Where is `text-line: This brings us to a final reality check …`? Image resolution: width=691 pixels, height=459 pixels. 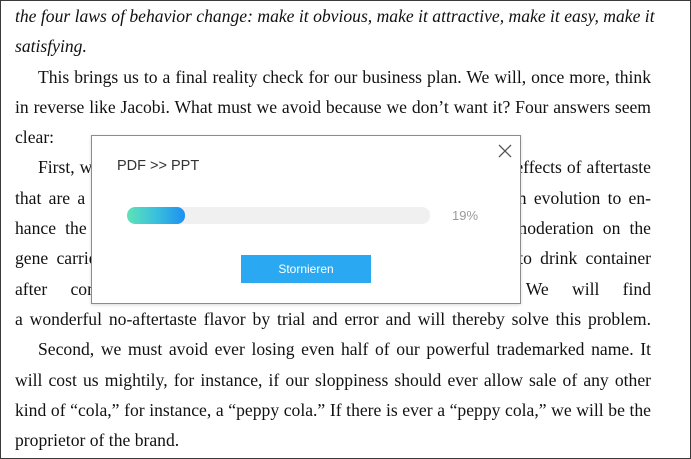 text-line: This brings us to a final reality check … is located at coordinates (344, 76).